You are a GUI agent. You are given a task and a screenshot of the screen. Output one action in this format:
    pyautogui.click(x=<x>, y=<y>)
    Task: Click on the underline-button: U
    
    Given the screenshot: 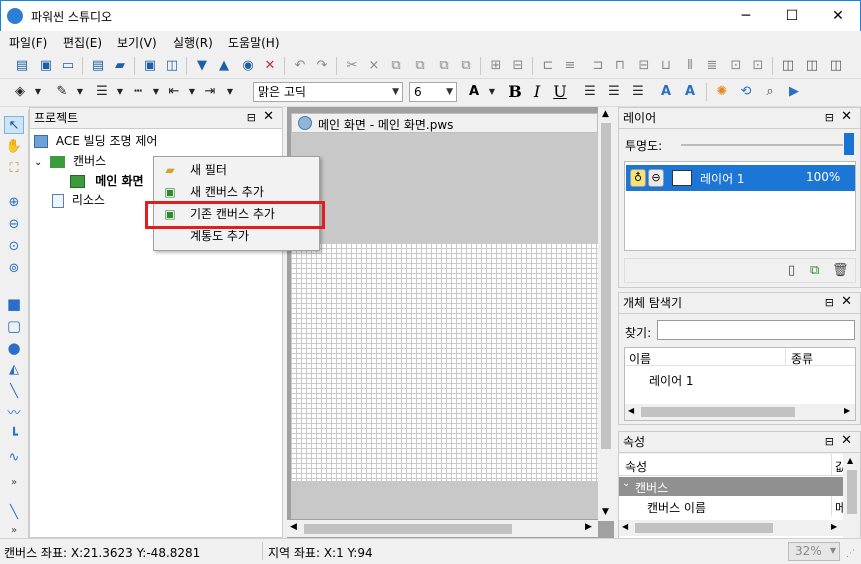 What is the action you would take?
    pyautogui.click(x=560, y=92)
    